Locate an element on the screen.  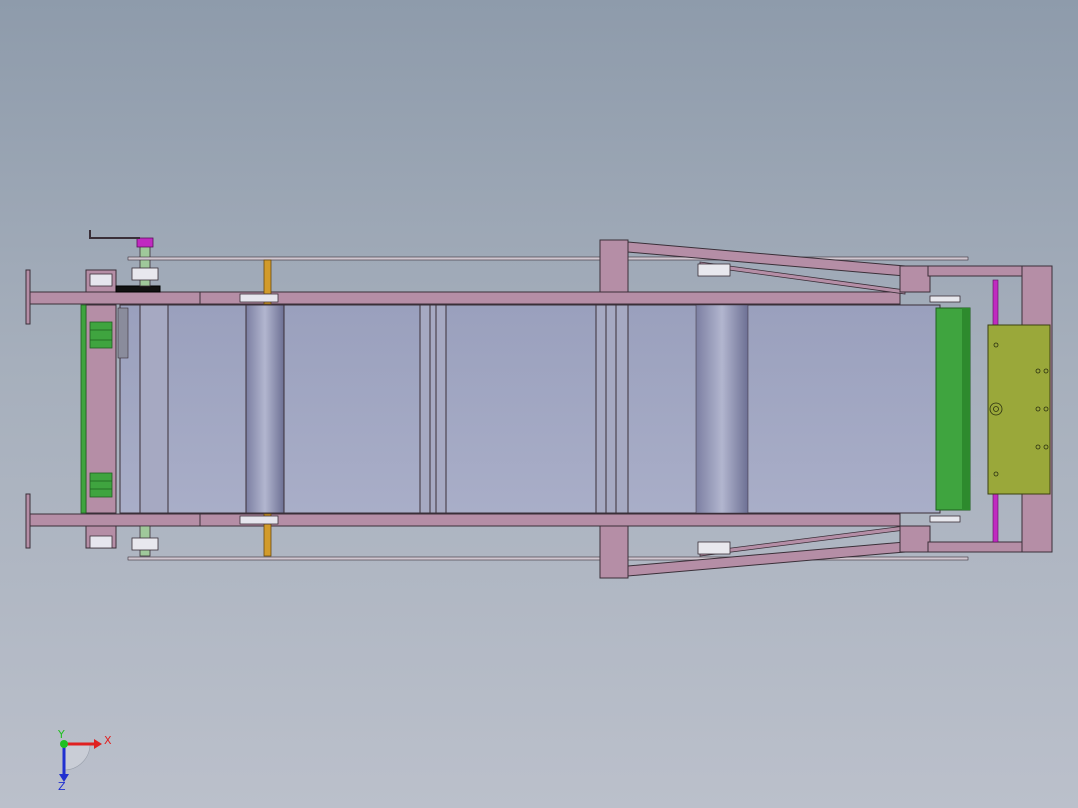
triad-y-label: Y is located at coordinates (61, 734).